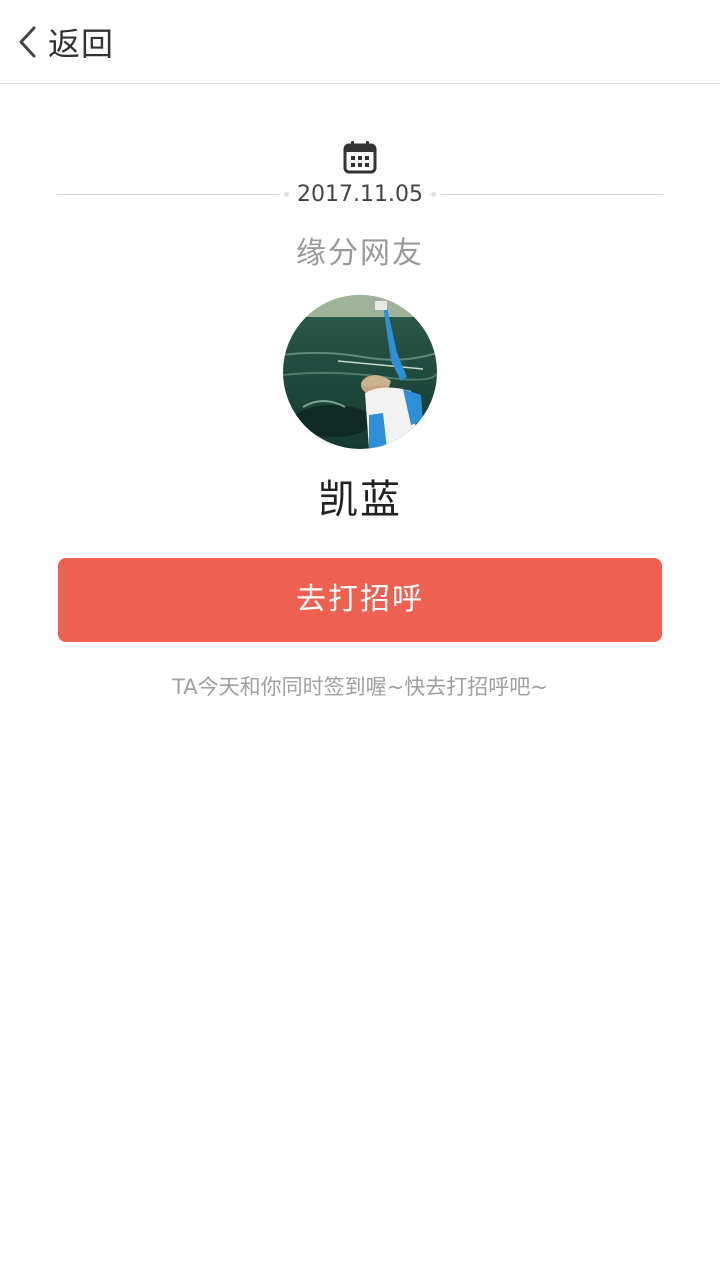 This screenshot has width=720, height=1280. What do you see at coordinates (360, 157) in the screenshot?
I see `calendar-icon` at bounding box center [360, 157].